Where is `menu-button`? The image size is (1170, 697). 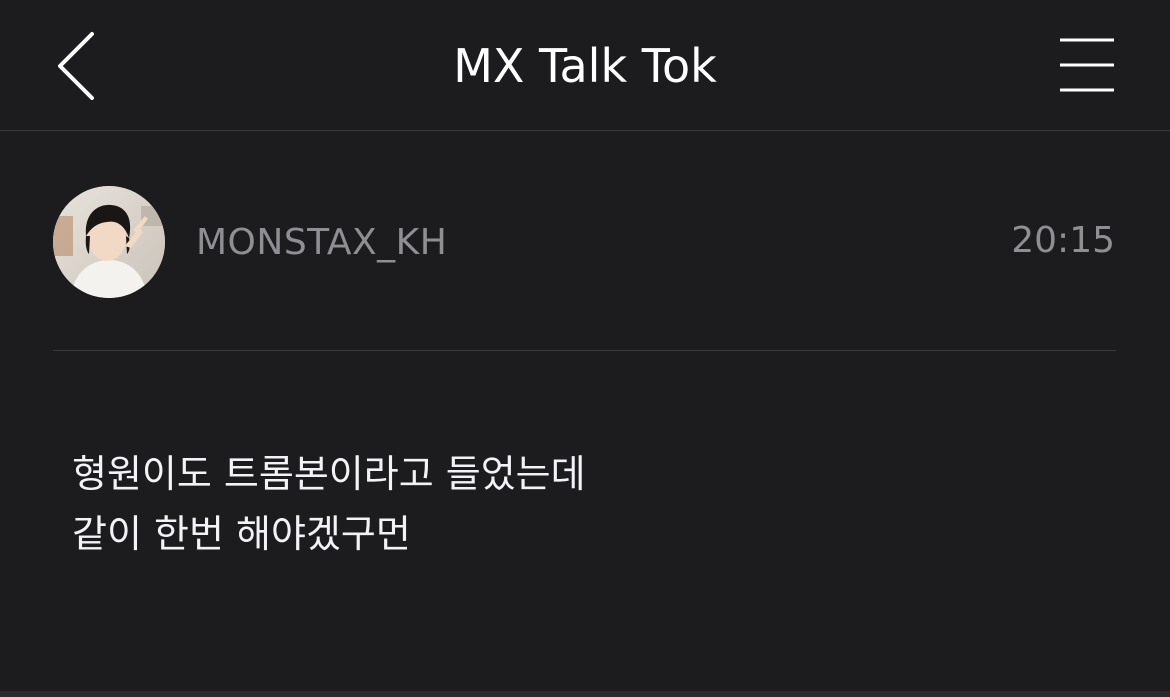 menu-button is located at coordinates (1087, 65).